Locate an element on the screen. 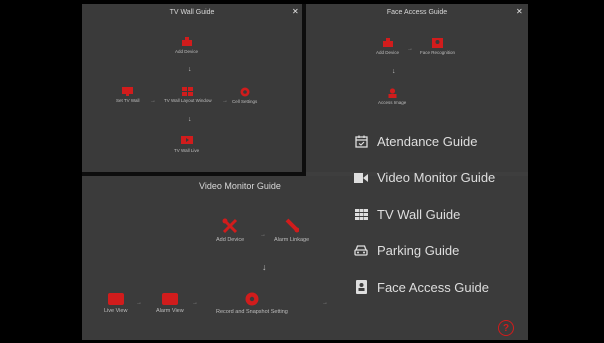  tv-wall-layout-window: TV Wall Layout Window is located at coordinates (188, 95).